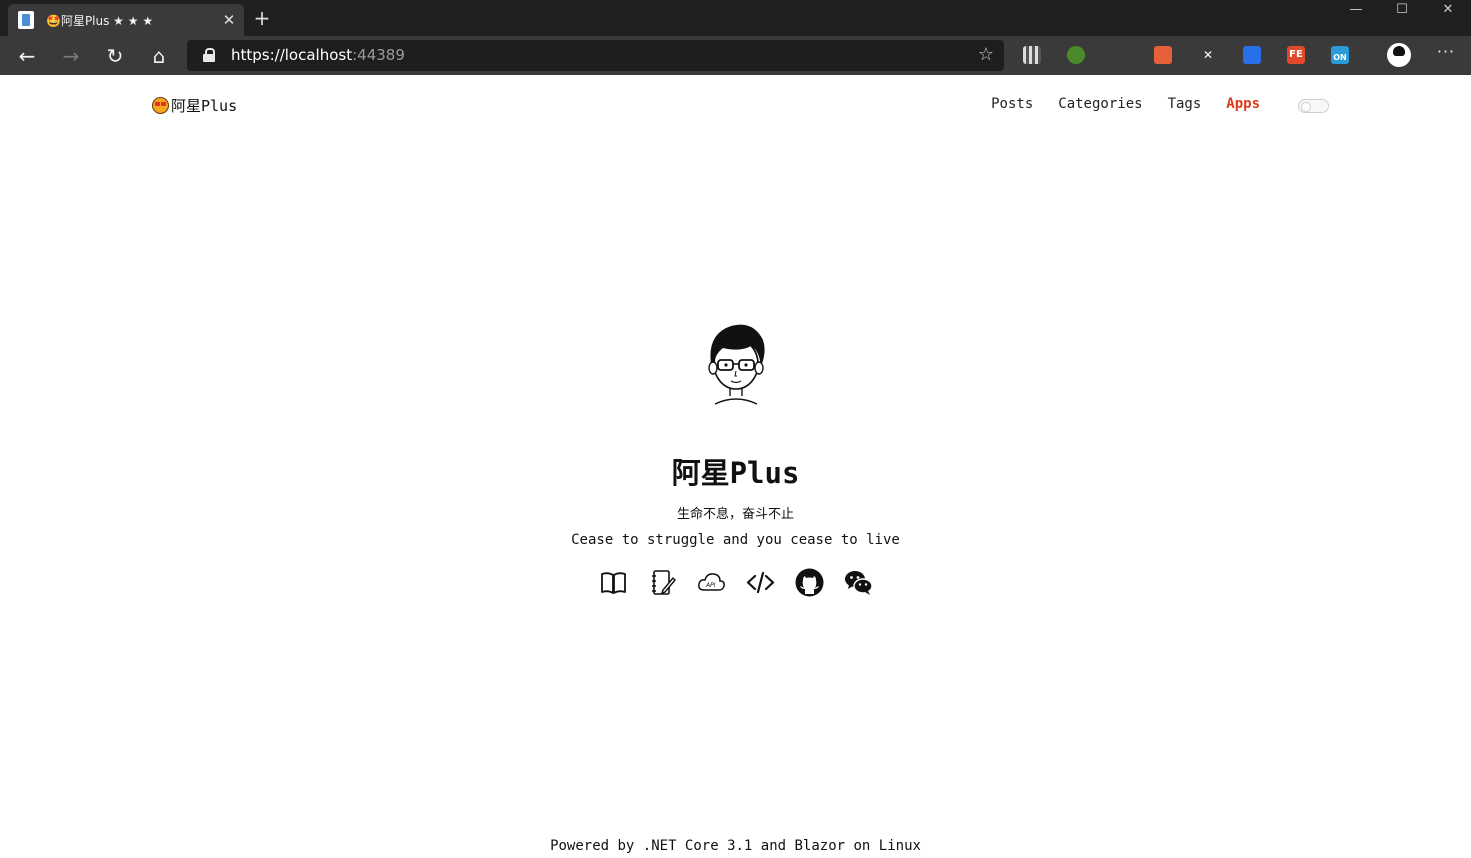 The image size is (1471, 858). What do you see at coordinates (209, 55) in the screenshot?
I see `lock-icon` at bounding box center [209, 55].